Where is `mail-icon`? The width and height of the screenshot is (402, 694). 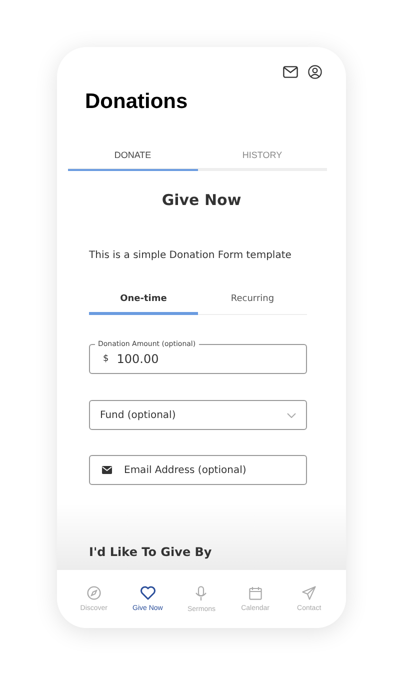 mail-icon is located at coordinates (290, 72).